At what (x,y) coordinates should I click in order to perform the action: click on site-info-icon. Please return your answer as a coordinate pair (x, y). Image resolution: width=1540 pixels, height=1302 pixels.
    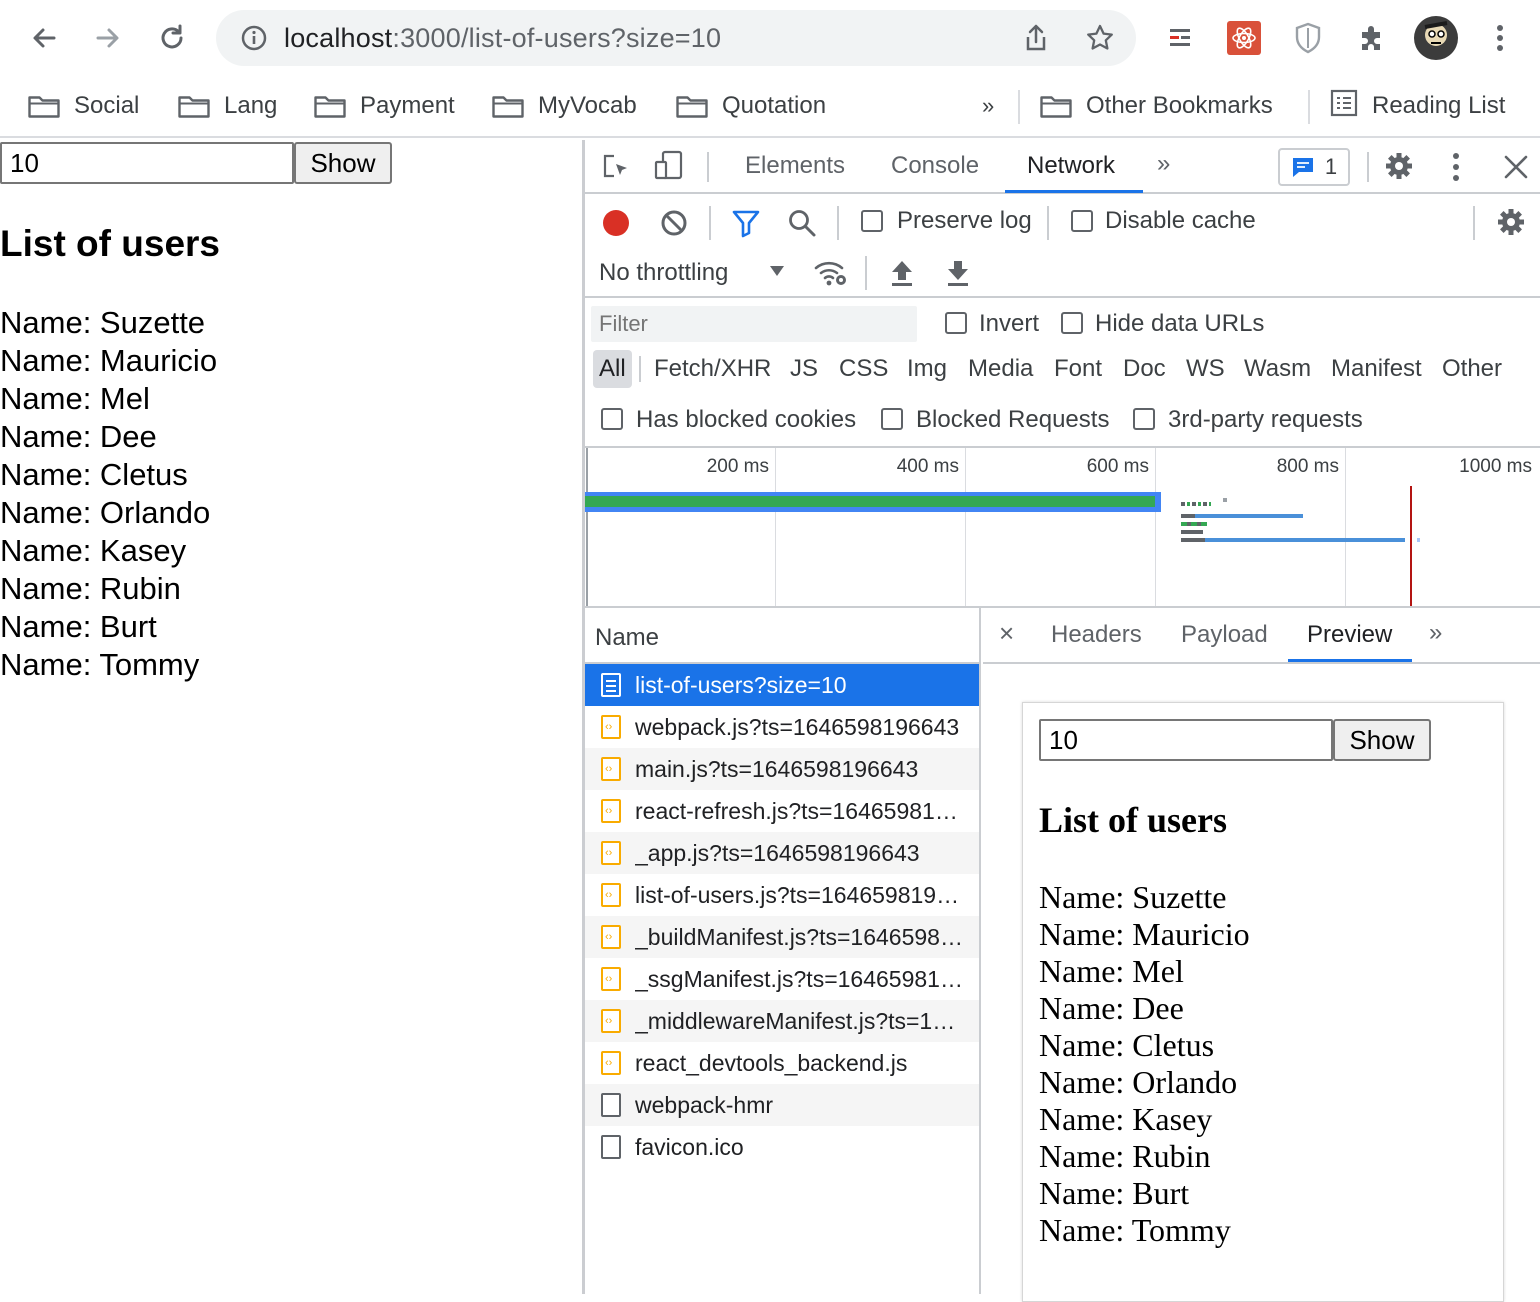
    Looking at the image, I should click on (254, 38).